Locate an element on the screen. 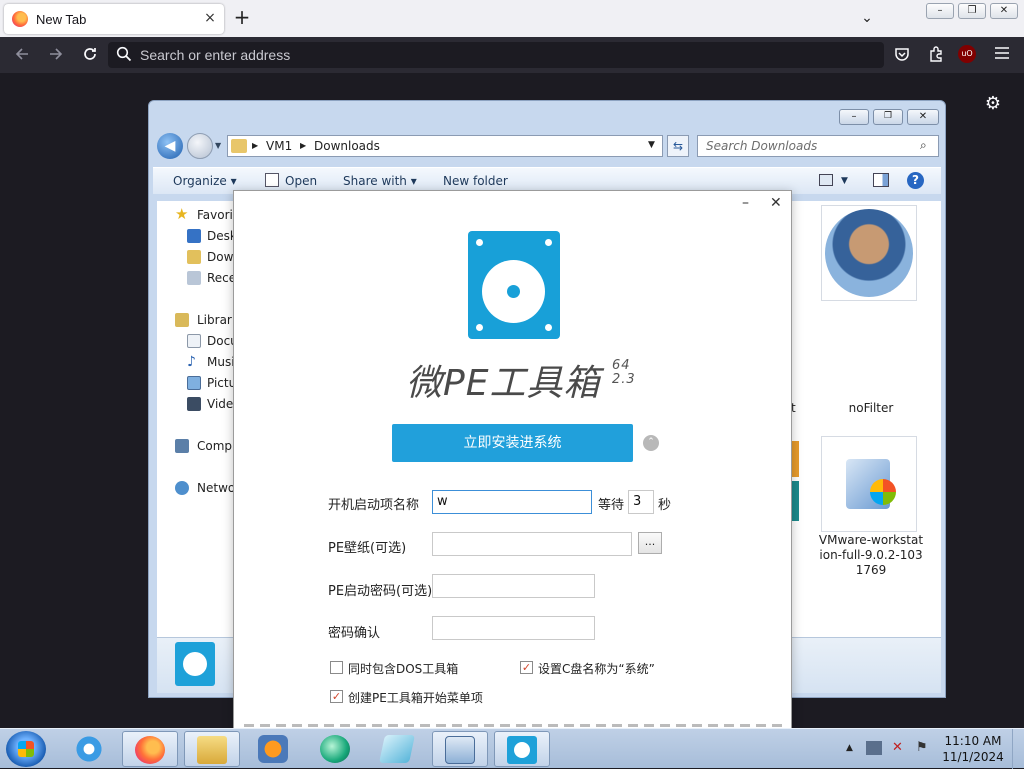 The width and height of the screenshot is (1024, 769). wepe-icon is located at coordinates (522, 750).